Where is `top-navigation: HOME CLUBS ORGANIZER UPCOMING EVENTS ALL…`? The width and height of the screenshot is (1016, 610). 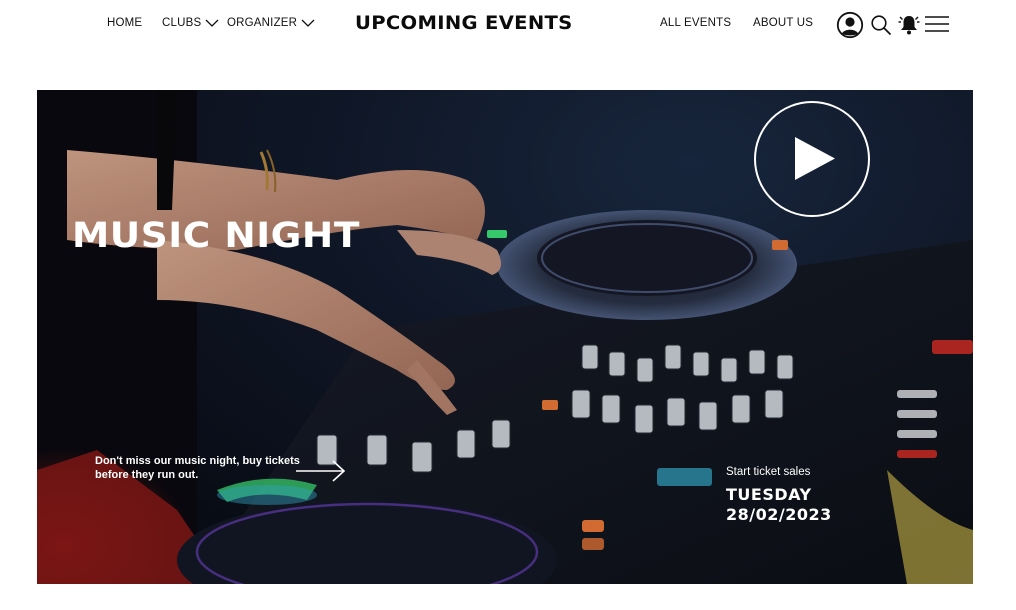
top-navigation: HOME CLUBS ORGANIZER UPCOMING EVENTS ALL… is located at coordinates (508, 25).